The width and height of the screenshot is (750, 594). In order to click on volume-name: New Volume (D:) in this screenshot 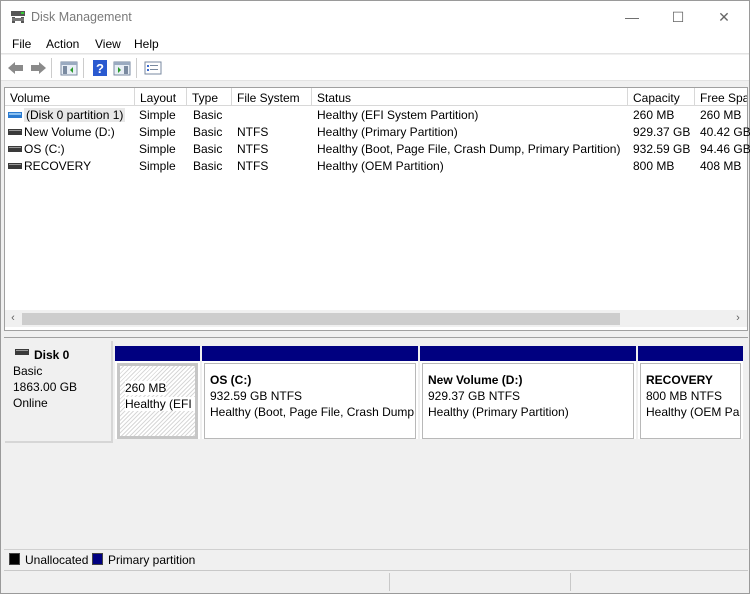, I will do `click(69, 132)`.